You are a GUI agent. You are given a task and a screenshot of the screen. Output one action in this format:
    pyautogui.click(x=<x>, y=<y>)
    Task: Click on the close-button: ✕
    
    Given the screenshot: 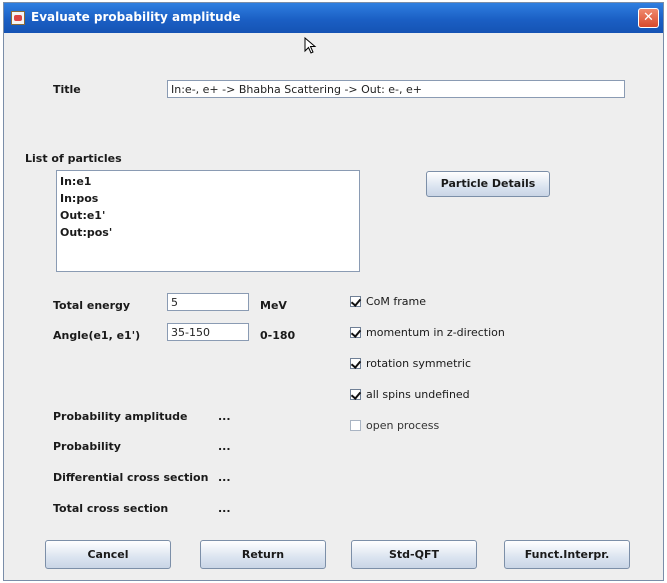 What is the action you would take?
    pyautogui.click(x=648, y=18)
    